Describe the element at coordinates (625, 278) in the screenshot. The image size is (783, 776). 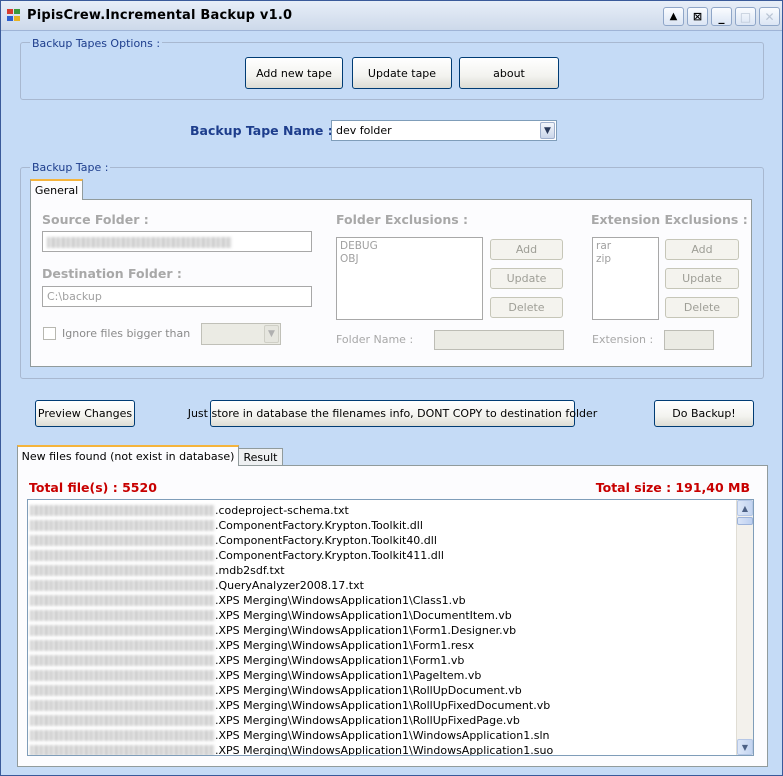
I see `extension-exclusions-list: rar zip` at that location.